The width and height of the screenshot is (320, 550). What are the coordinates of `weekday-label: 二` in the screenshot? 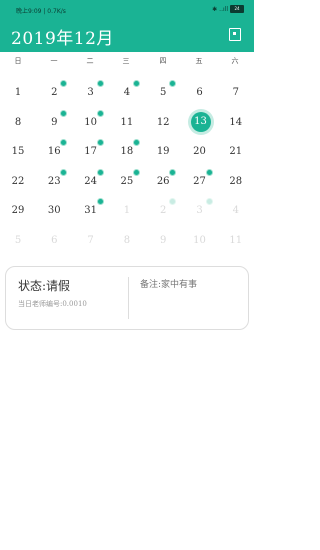 It's located at (90, 61).